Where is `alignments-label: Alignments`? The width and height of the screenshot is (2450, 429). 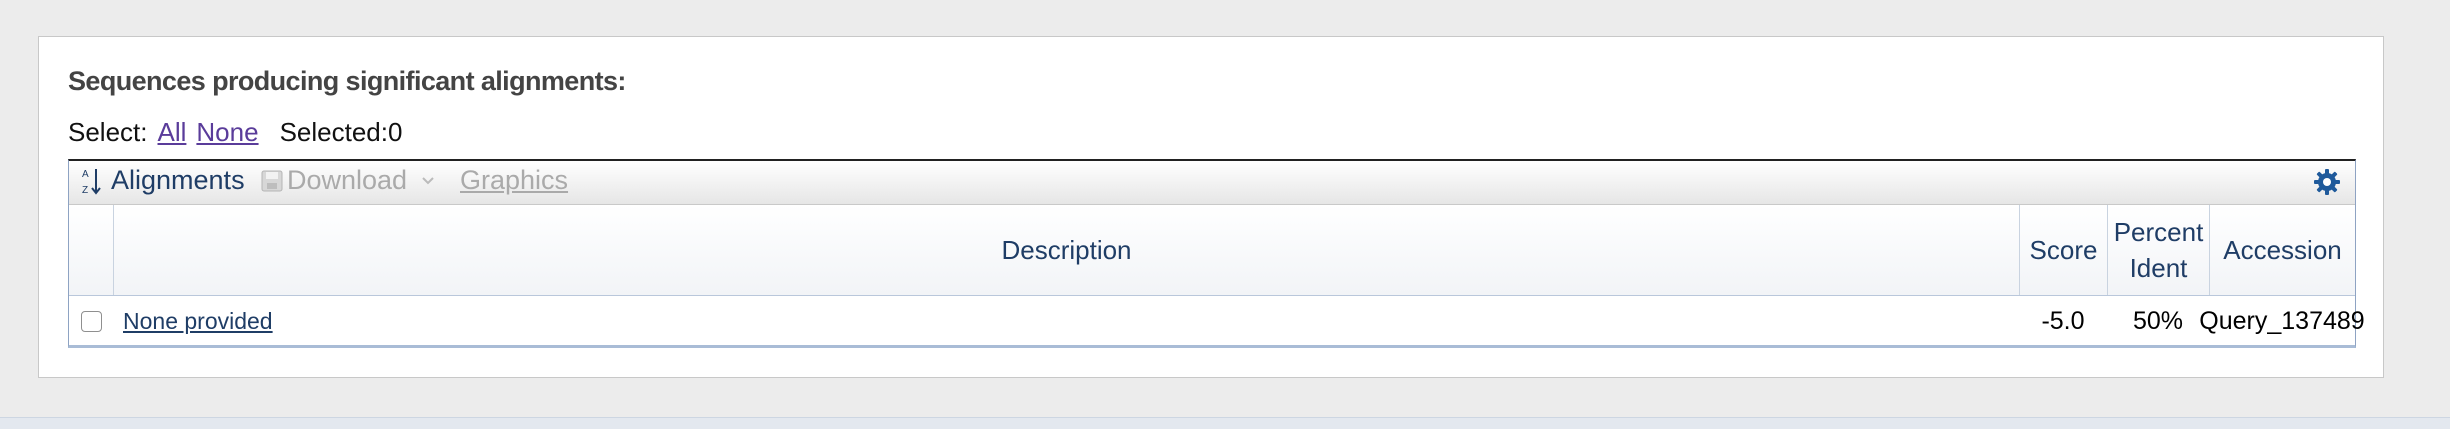 alignments-label: Alignments is located at coordinates (178, 180).